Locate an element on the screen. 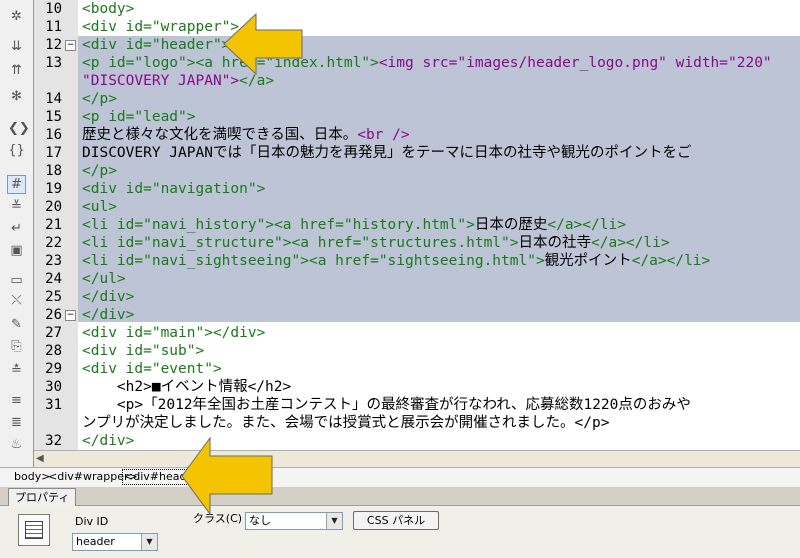 This screenshot has width=800, height=558. code-token: <li id="navi_structure"> is located at coordinates (187, 243).